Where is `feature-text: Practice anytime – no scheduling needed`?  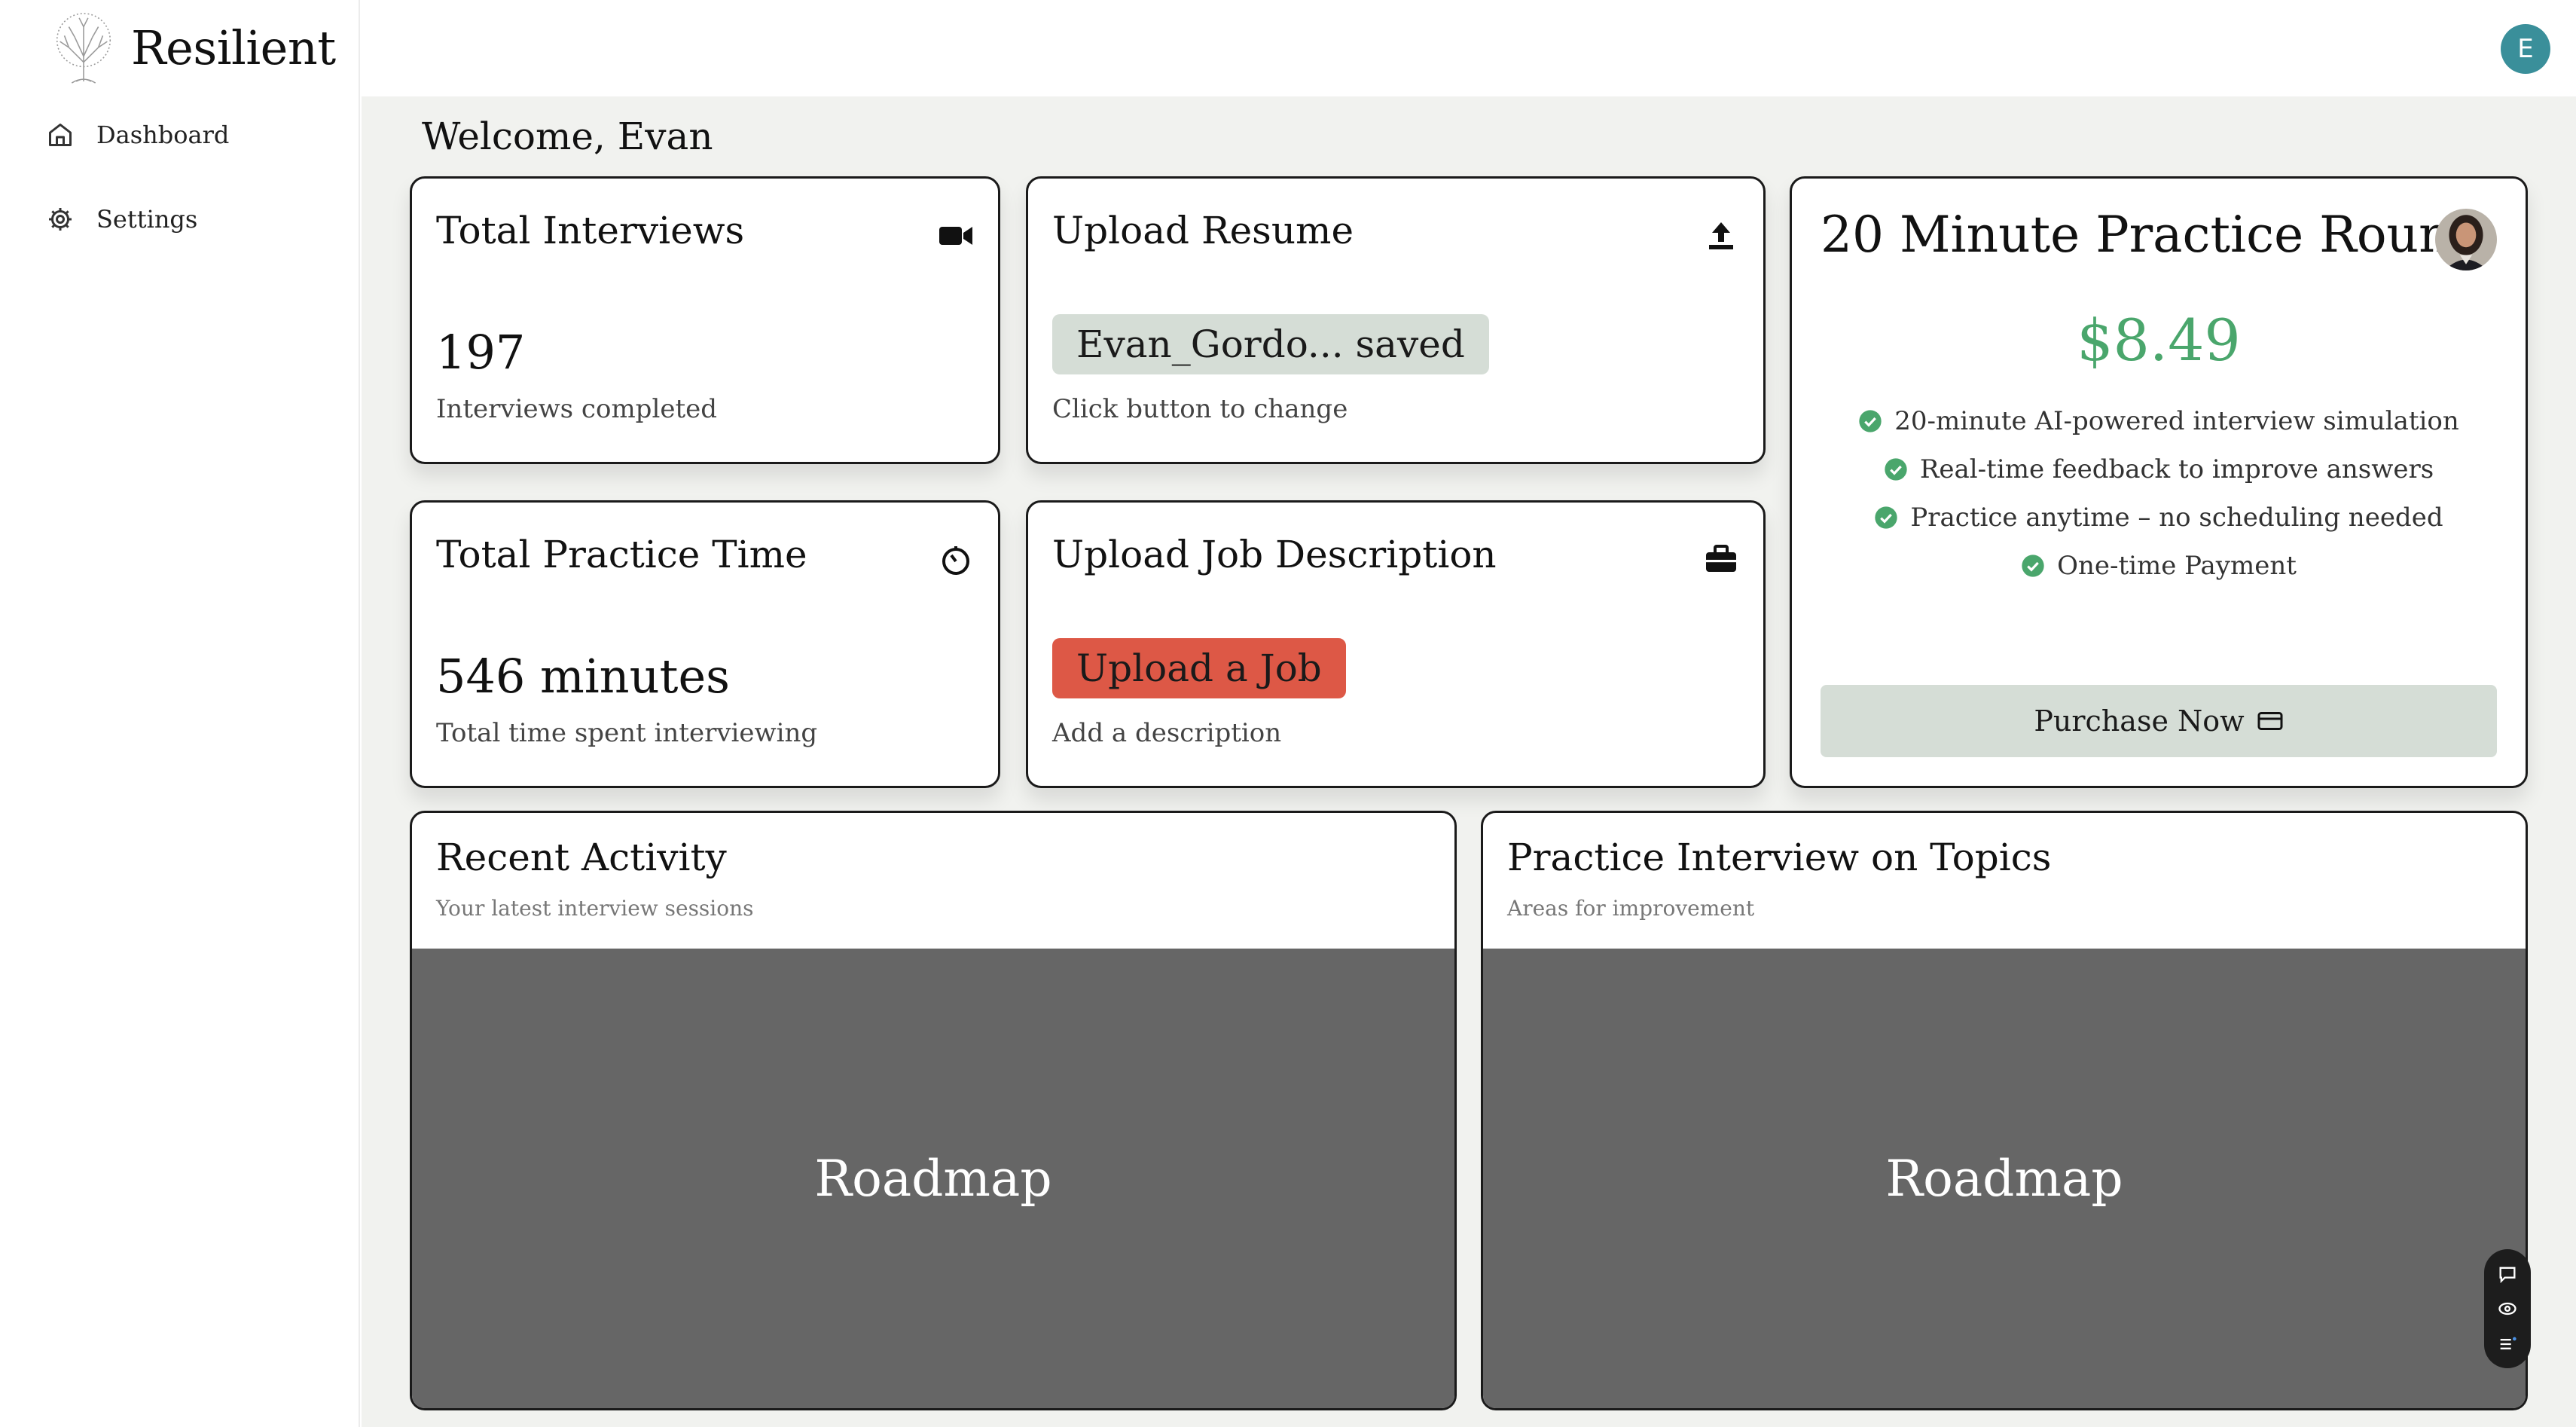
feature-text: Practice anytime – no scheduling needed is located at coordinates (2177, 518).